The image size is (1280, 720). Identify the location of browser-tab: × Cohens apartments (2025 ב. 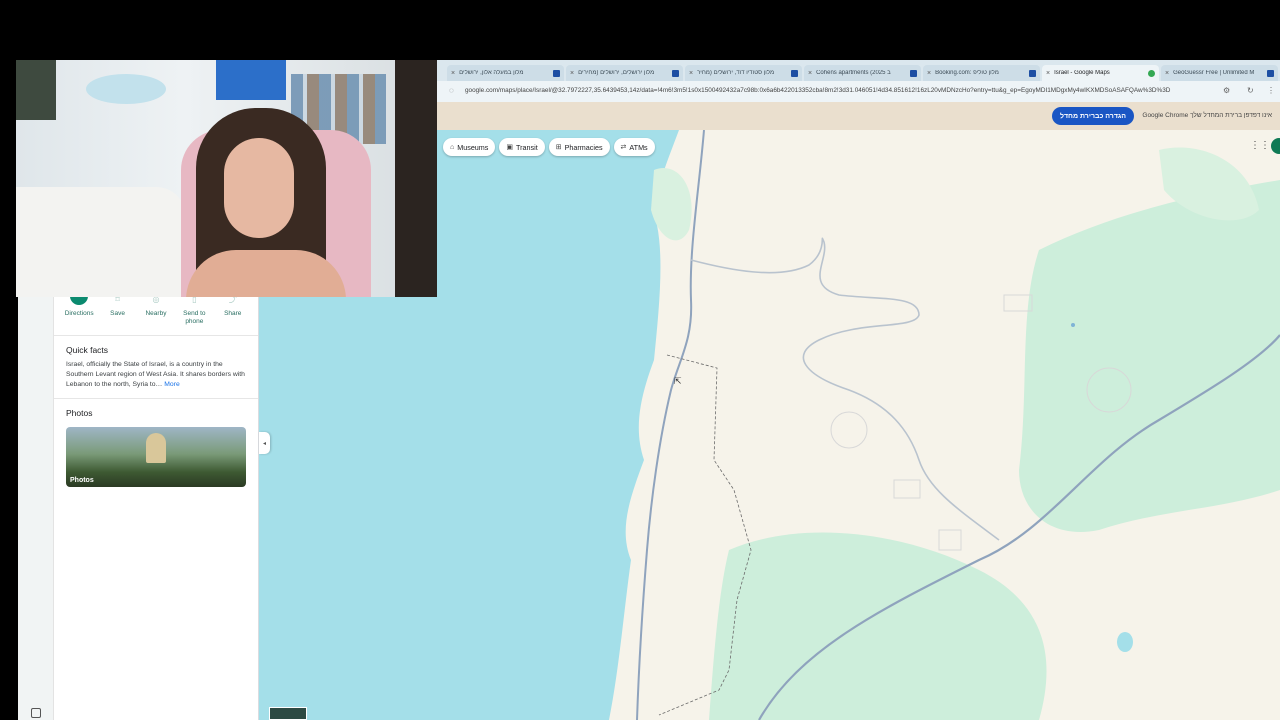
(862, 73).